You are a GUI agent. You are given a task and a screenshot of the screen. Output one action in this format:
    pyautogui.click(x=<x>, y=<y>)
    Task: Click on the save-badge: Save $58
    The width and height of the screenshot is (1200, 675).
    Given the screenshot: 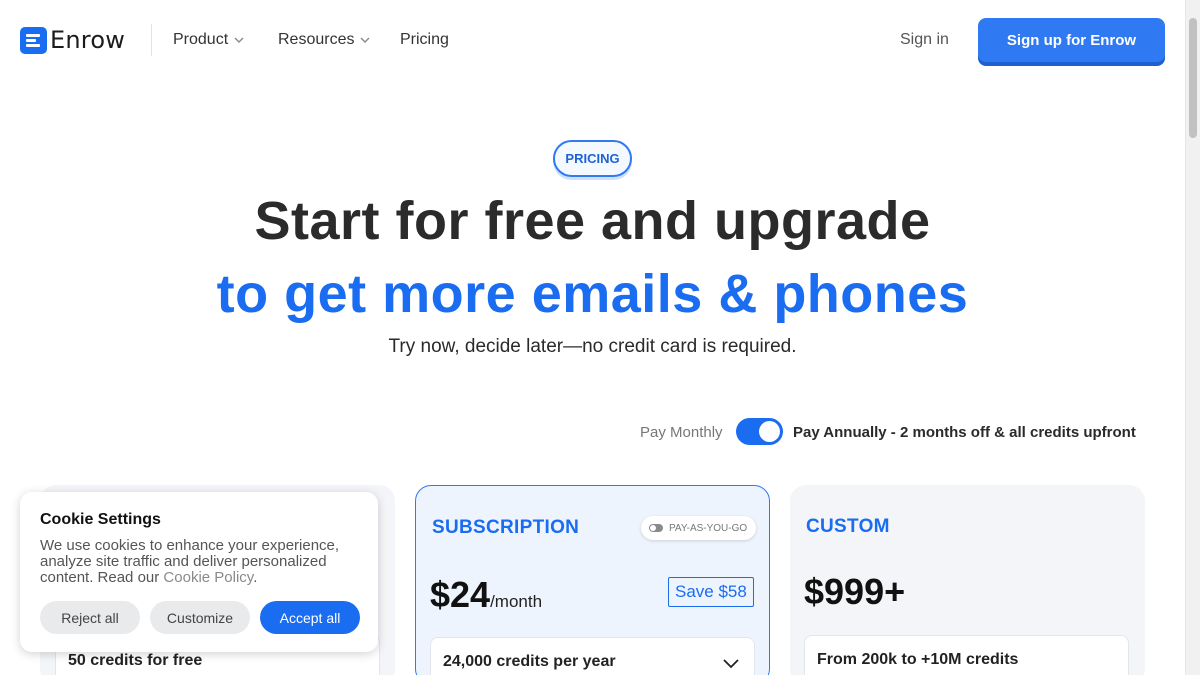 What is the action you would take?
    pyautogui.click(x=711, y=592)
    